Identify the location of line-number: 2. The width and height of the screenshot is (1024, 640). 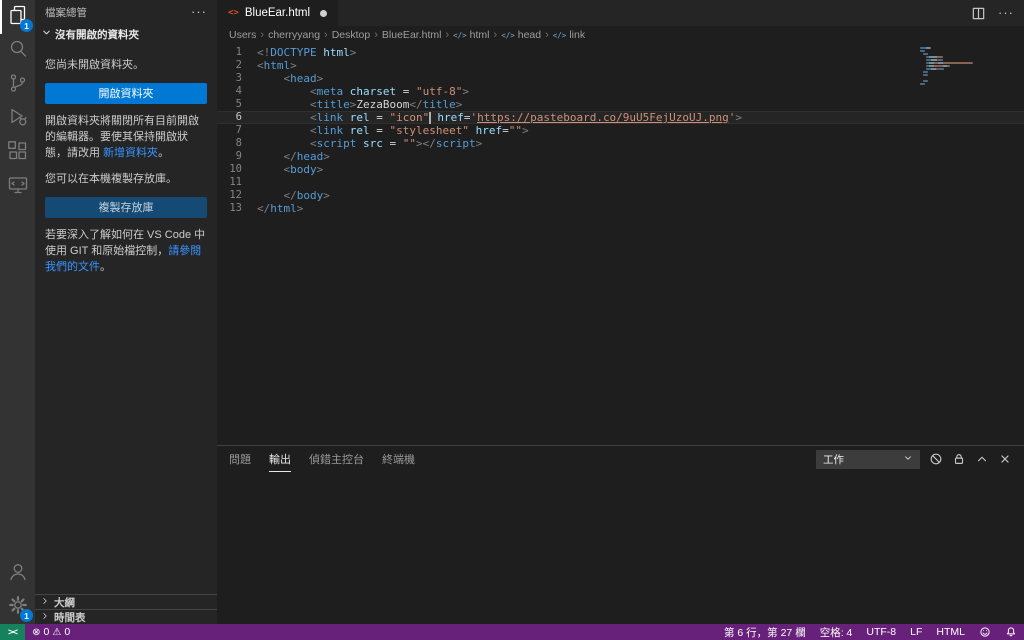
(237, 65).